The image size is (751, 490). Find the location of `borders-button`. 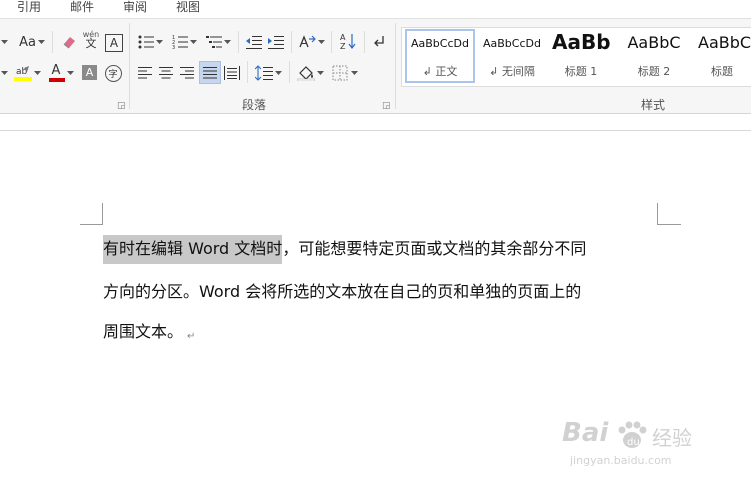

borders-button is located at coordinates (345, 73).